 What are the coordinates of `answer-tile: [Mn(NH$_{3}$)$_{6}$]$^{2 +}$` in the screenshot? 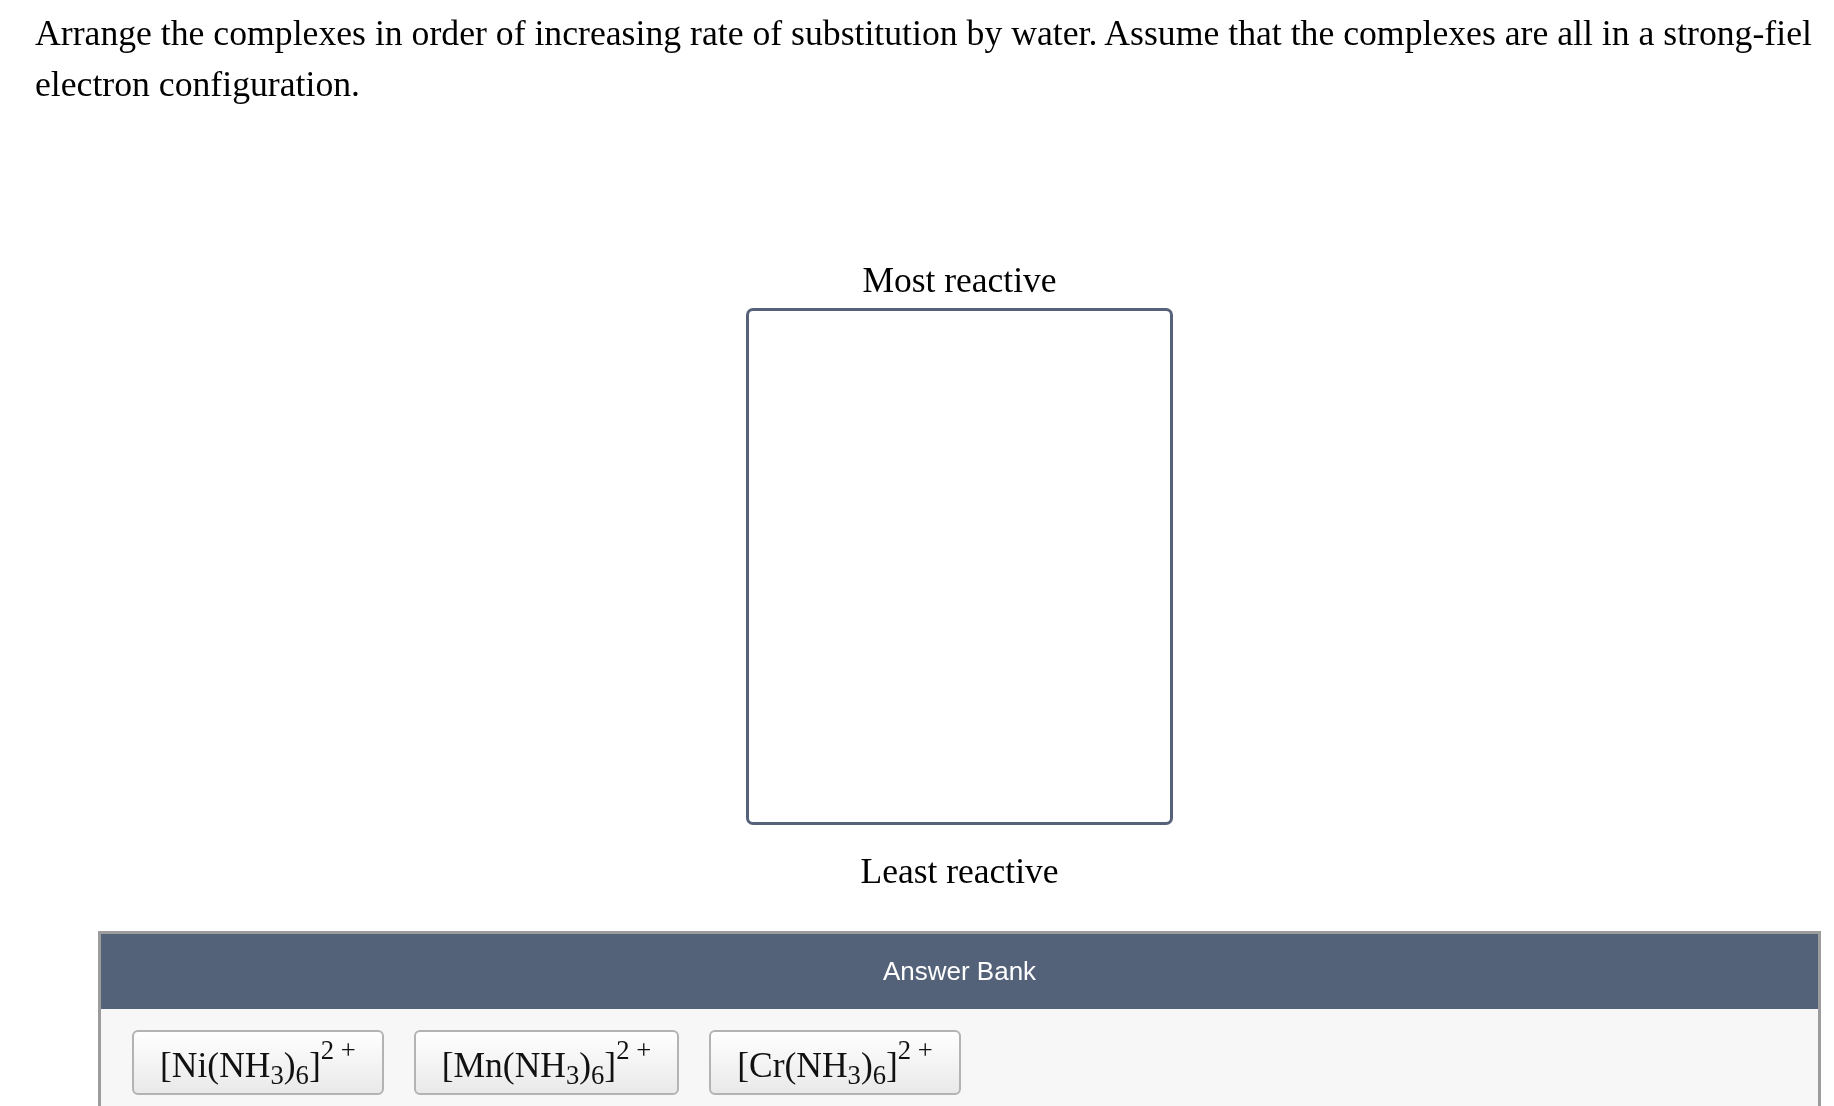 It's located at (546, 1062).